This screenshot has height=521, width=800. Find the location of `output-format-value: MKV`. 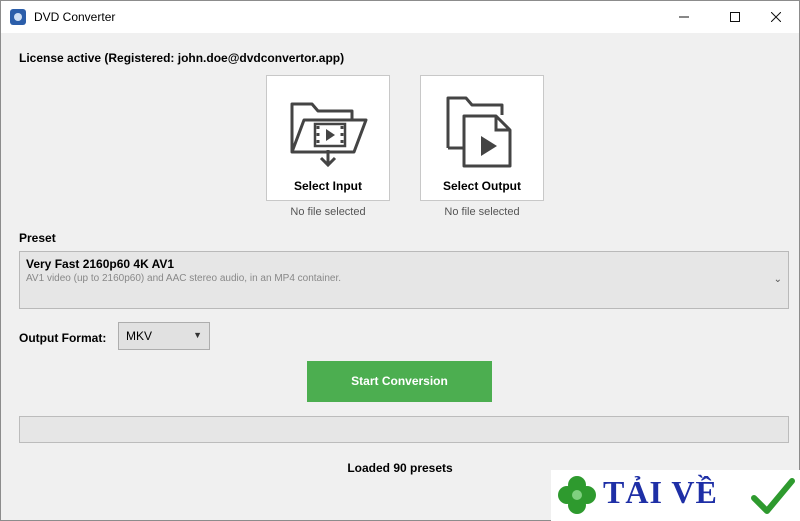

output-format-value: MKV is located at coordinates (139, 336).